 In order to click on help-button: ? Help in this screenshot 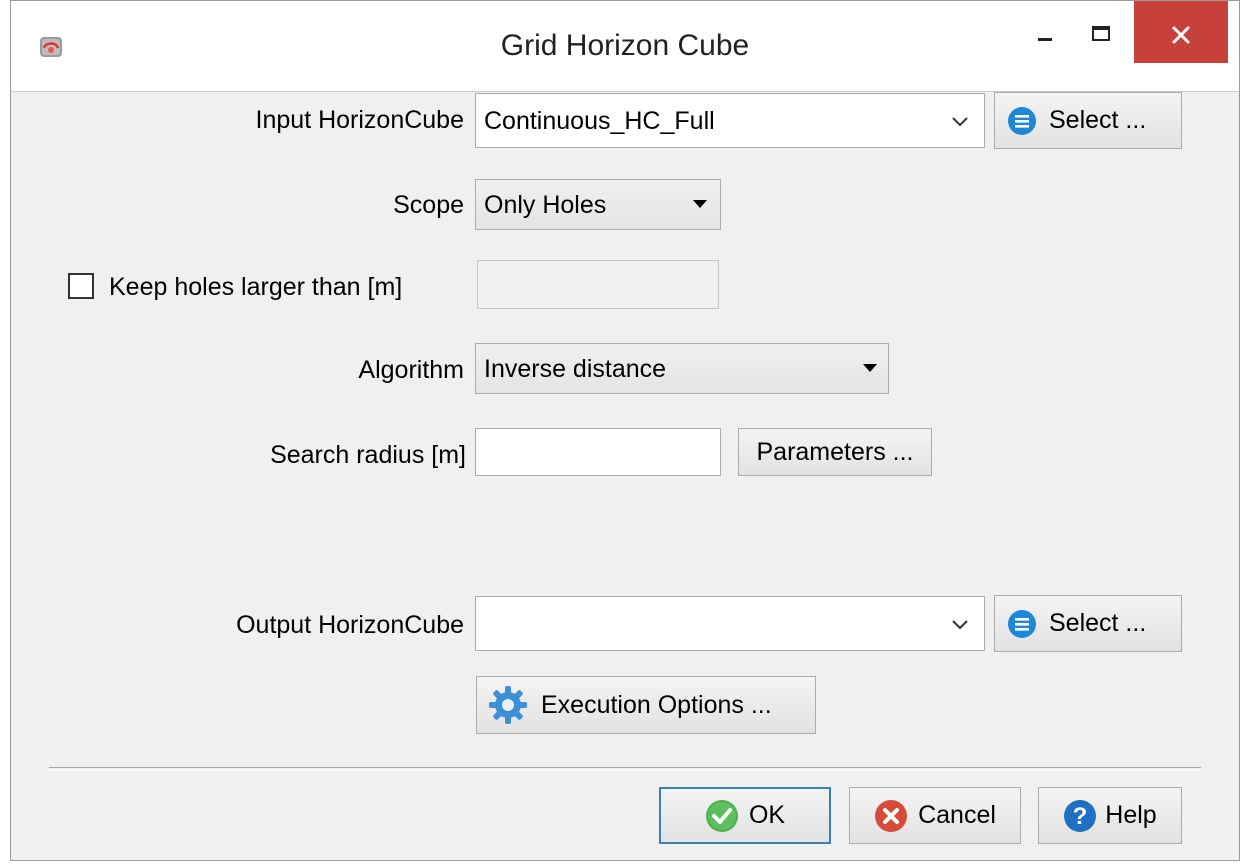, I will do `click(1110, 815)`.